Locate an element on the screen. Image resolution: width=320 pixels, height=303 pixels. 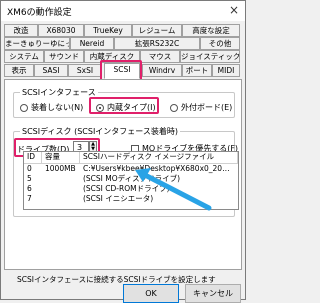
tab-resume: レジューム is located at coordinates (157, 30).